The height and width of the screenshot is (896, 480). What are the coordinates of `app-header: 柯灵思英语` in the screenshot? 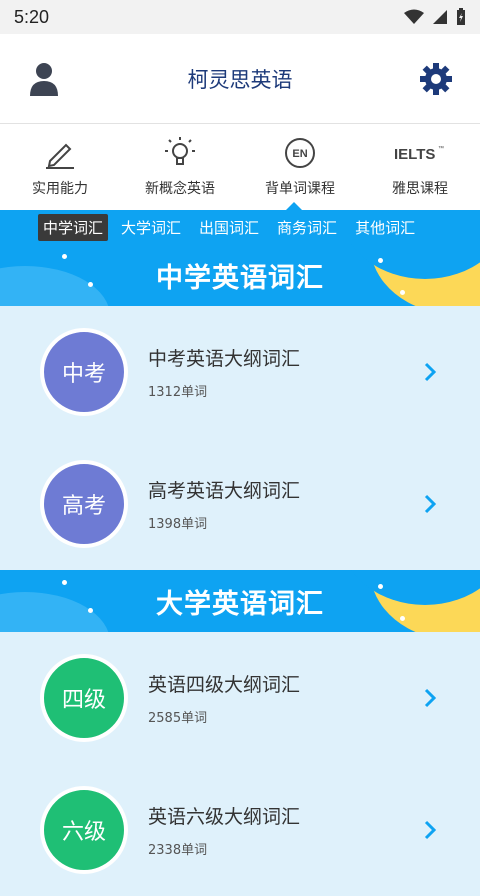 It's located at (240, 79).